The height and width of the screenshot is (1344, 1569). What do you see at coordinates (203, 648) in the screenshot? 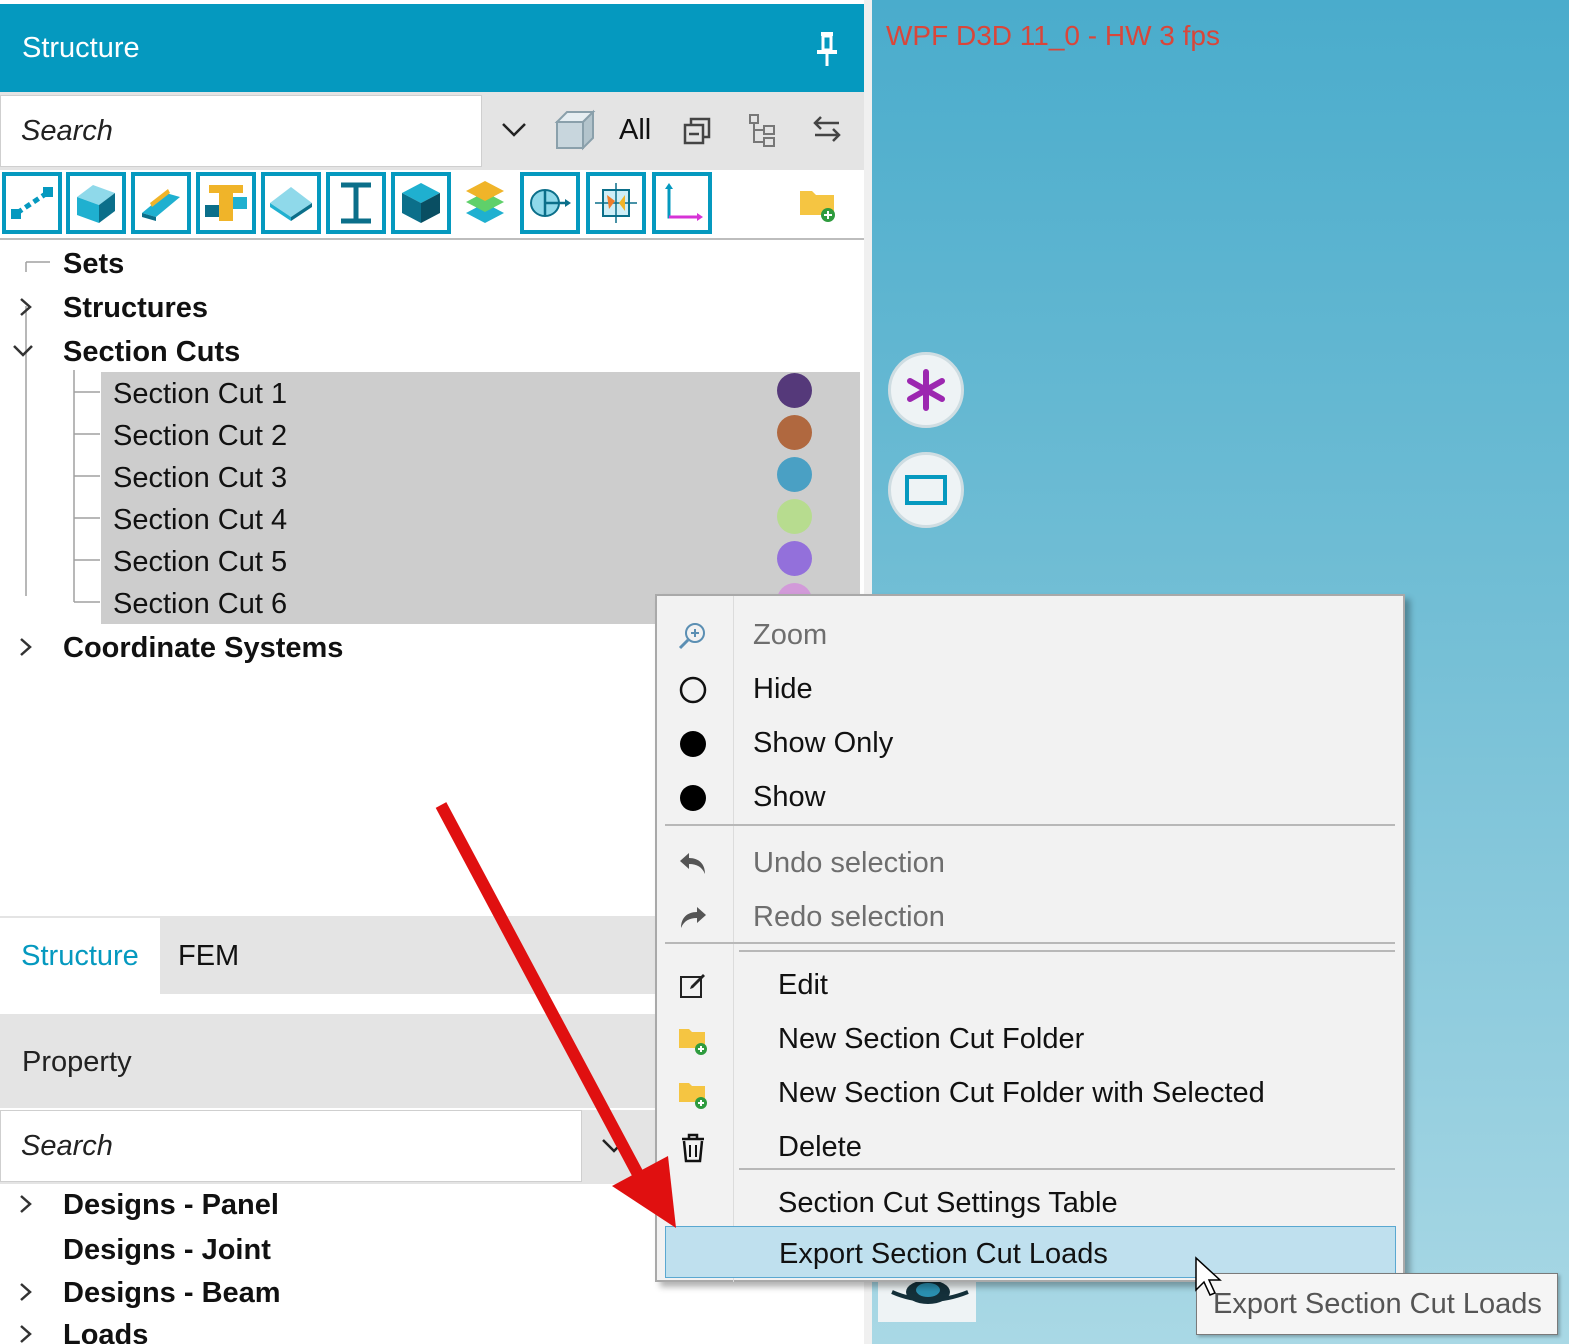
I see `tree-node-coordinate-systems: Coordinate Systems` at bounding box center [203, 648].